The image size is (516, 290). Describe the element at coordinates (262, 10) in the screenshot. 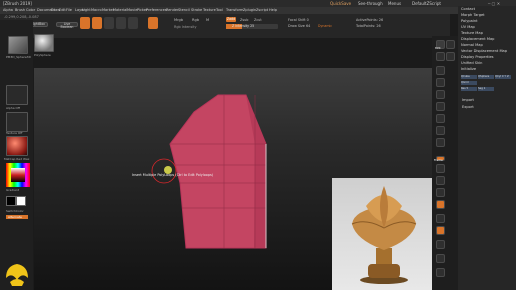

I see `menu-item-zscript: Zscript` at that location.